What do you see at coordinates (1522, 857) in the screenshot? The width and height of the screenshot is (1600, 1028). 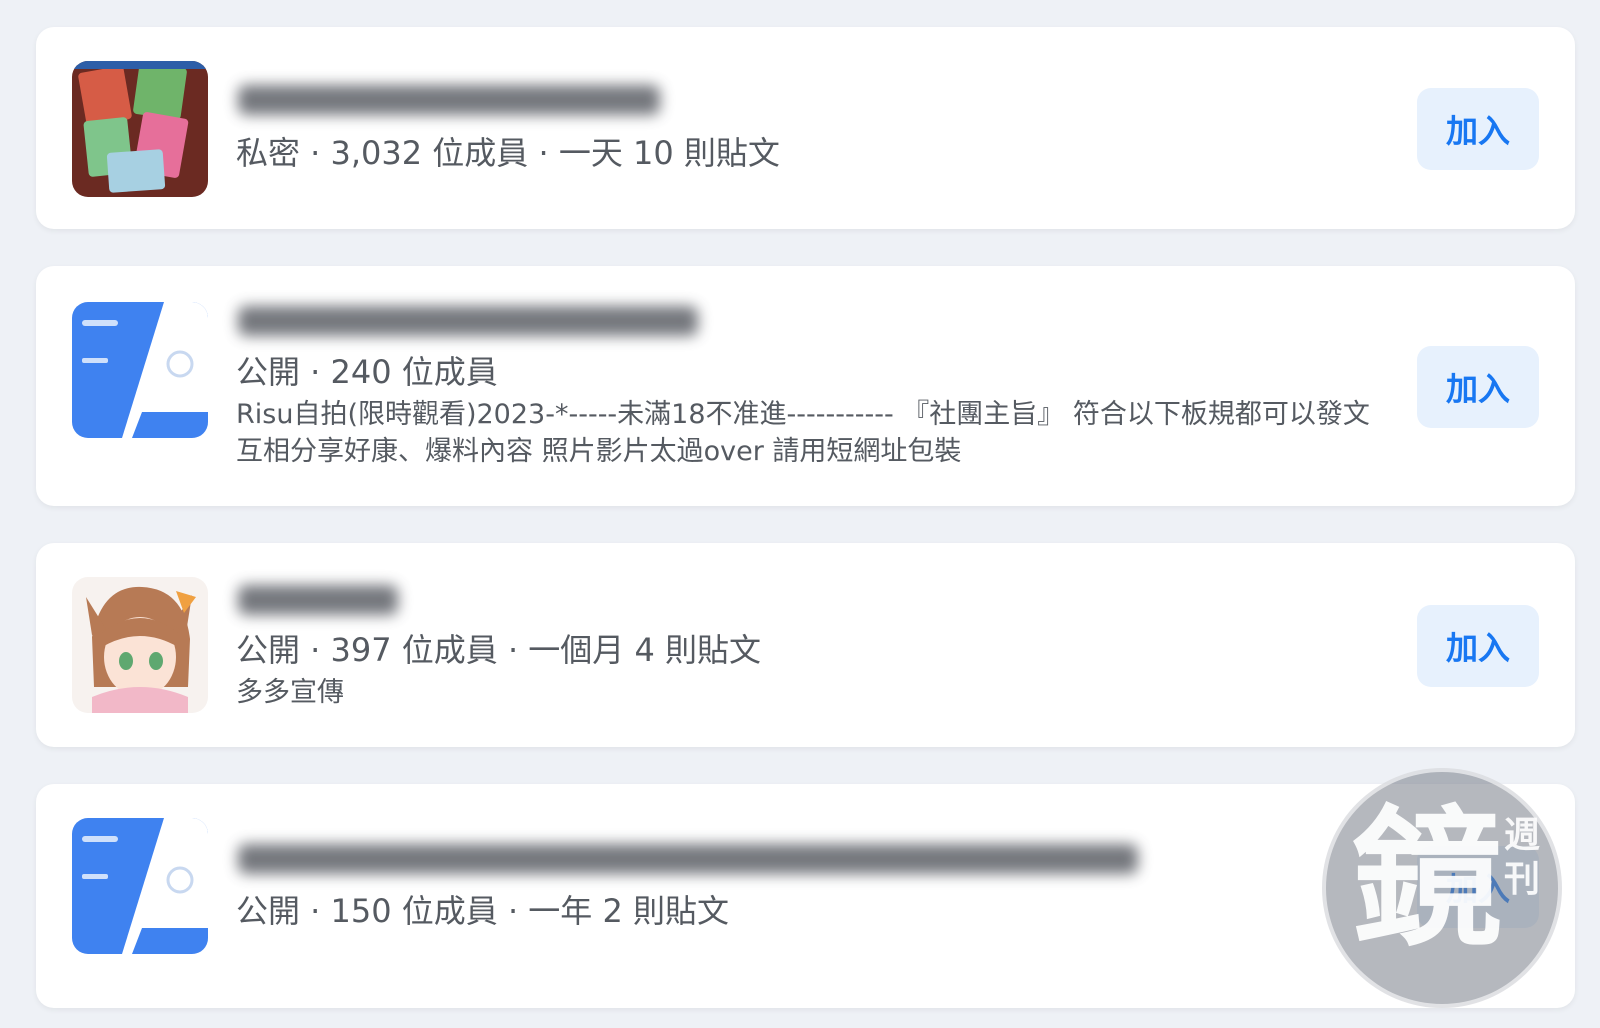 I see `watermark-side-text: 週刊` at bounding box center [1522, 857].